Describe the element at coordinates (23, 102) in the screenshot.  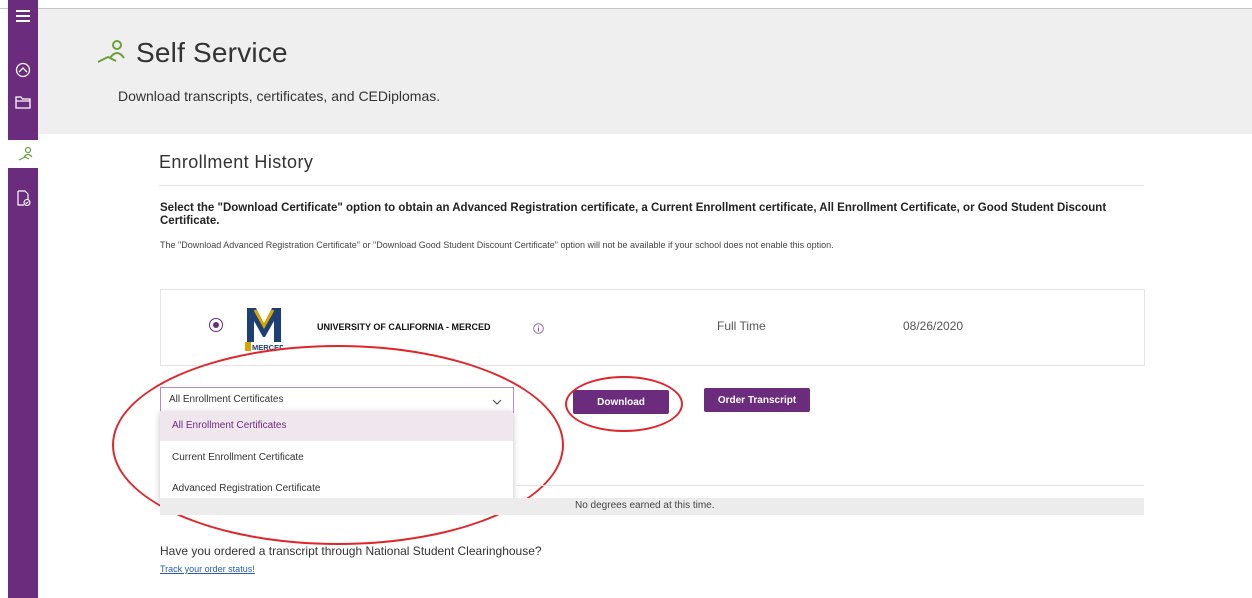
I see `folder-icon` at that location.